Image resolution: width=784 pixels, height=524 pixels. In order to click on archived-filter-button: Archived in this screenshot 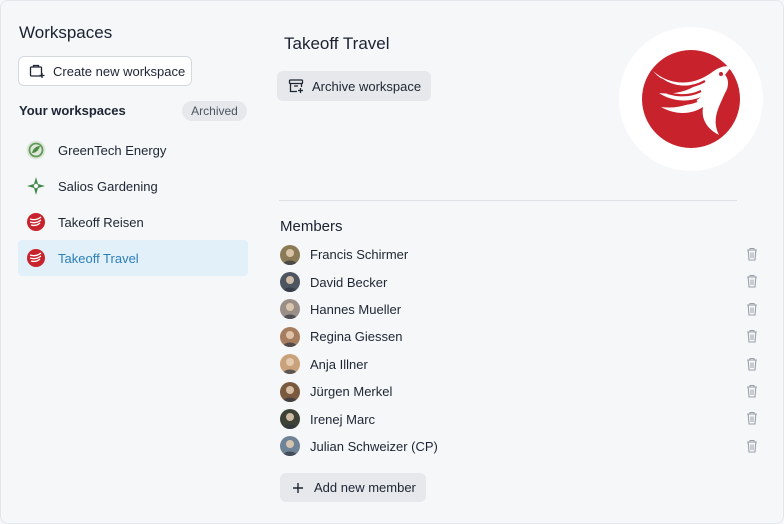, I will do `click(214, 111)`.